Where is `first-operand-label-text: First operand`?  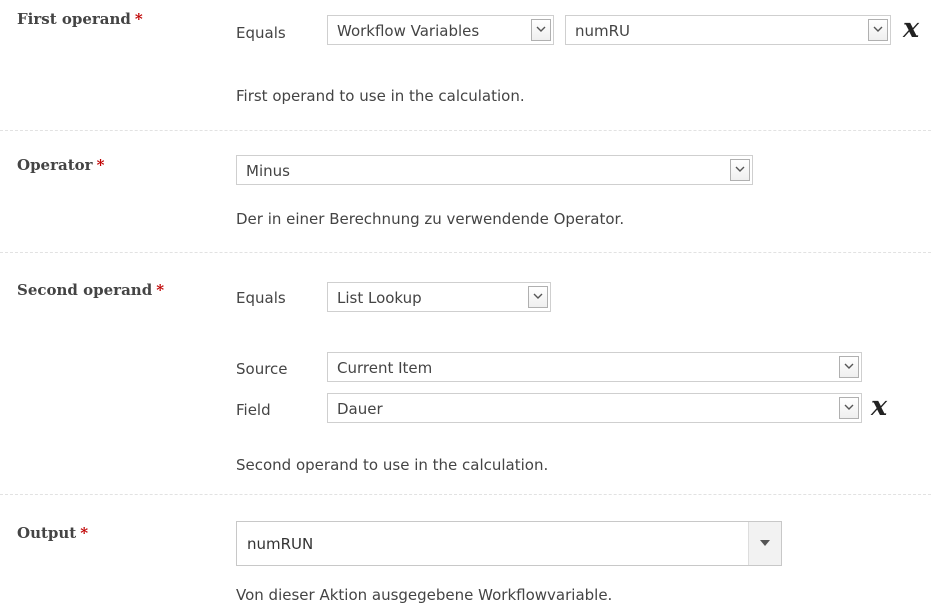
first-operand-label-text: First operand is located at coordinates (74, 19).